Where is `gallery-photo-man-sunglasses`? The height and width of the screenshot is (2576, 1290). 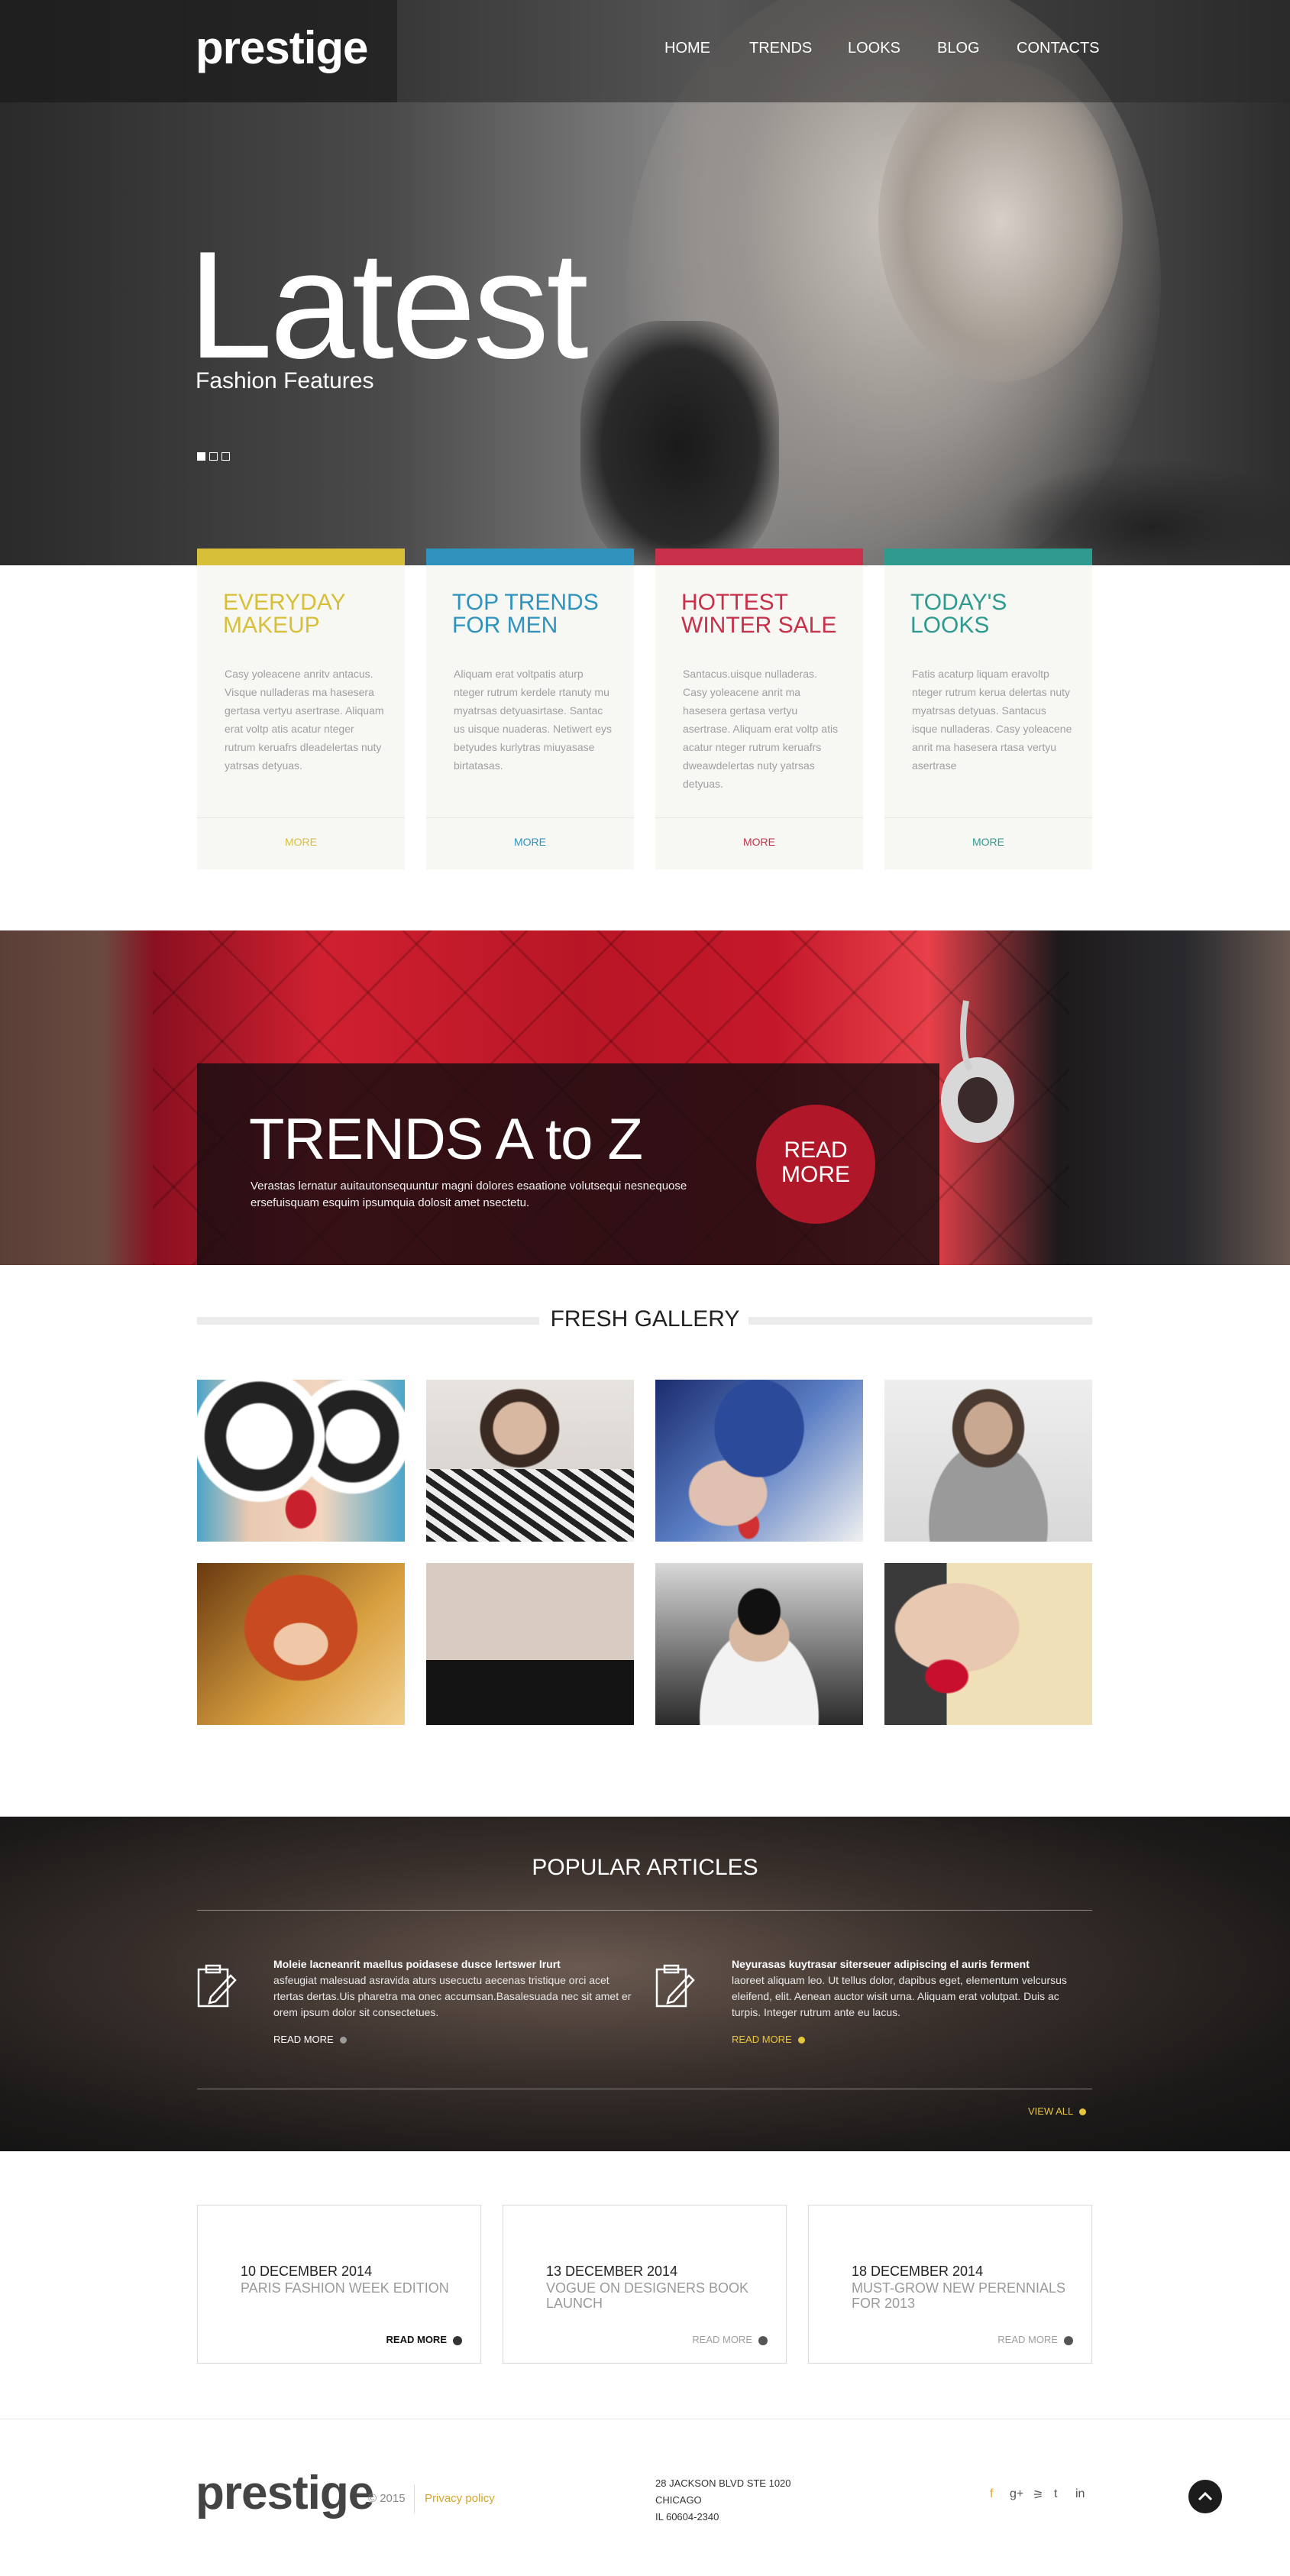 gallery-photo-man-sunglasses is located at coordinates (759, 1644).